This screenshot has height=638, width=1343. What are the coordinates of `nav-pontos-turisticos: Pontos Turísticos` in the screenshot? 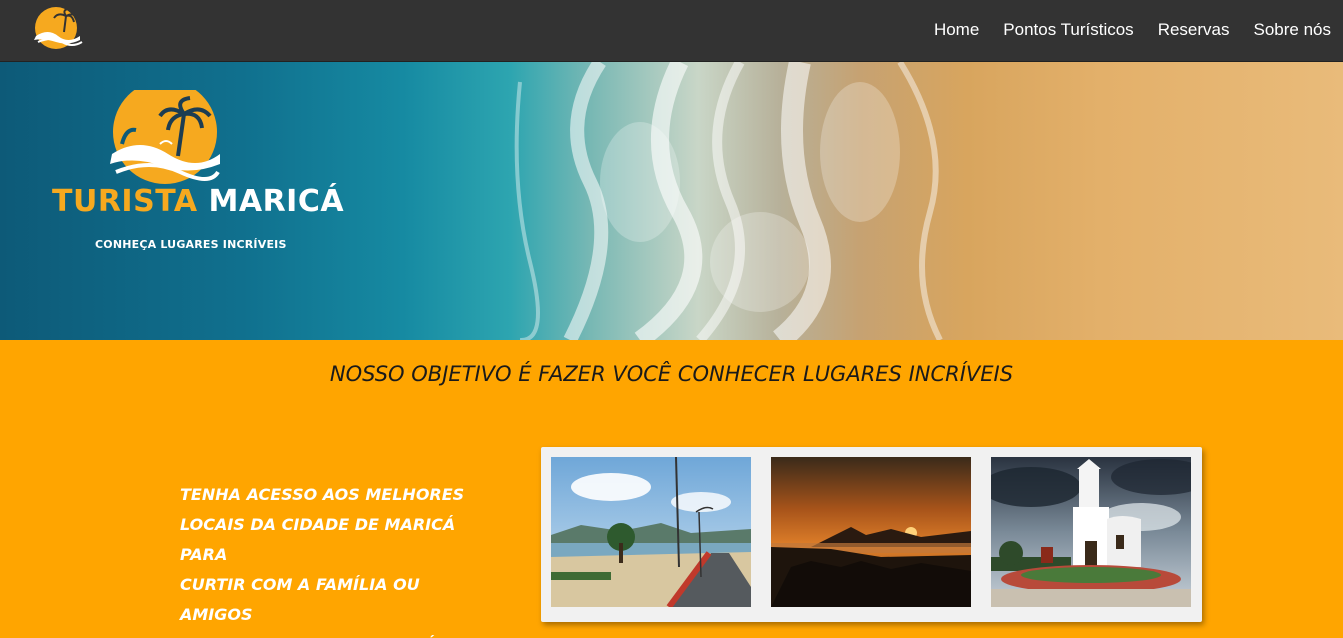 It's located at (1068, 30).